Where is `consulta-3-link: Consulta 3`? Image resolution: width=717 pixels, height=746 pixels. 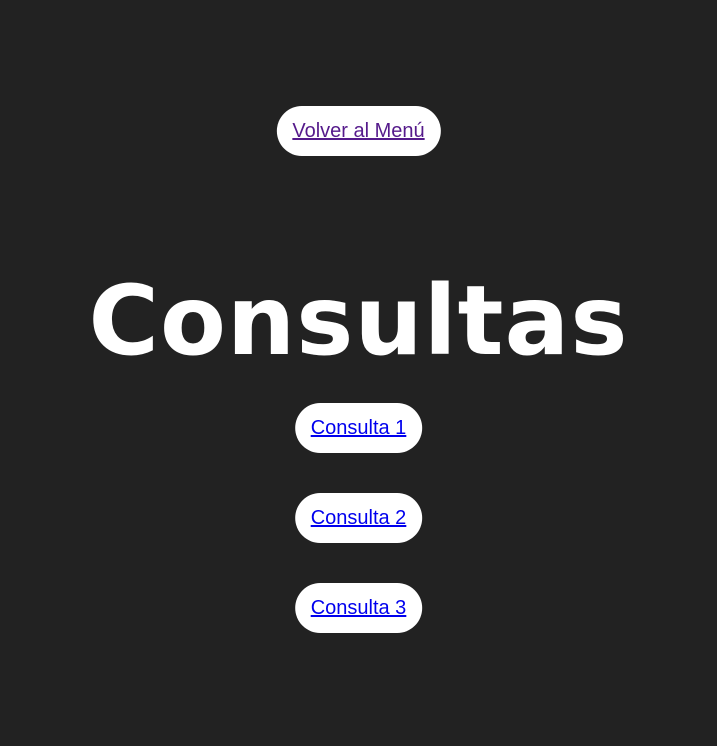 consulta-3-link: Consulta 3 is located at coordinates (358, 608).